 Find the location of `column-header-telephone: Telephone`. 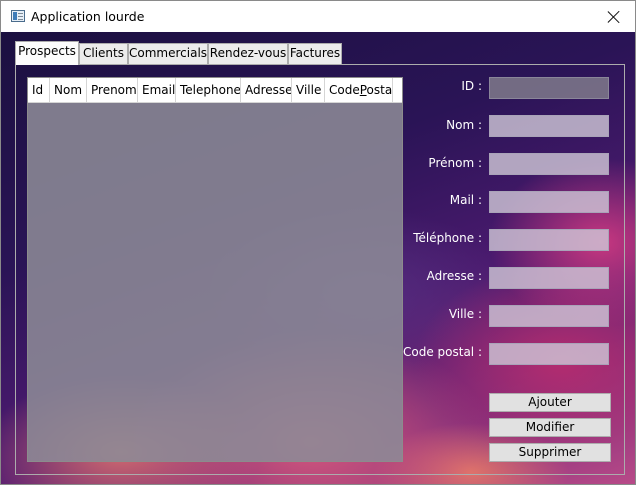

column-header-telephone: Telephone is located at coordinates (208, 90).